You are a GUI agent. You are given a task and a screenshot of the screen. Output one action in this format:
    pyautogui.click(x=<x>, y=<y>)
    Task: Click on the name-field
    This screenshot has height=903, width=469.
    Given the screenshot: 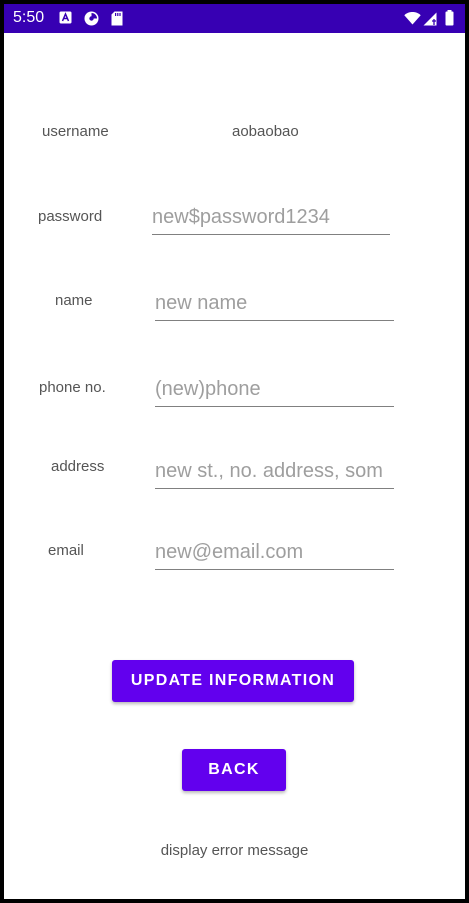 What is the action you would take?
    pyautogui.click(x=274, y=306)
    